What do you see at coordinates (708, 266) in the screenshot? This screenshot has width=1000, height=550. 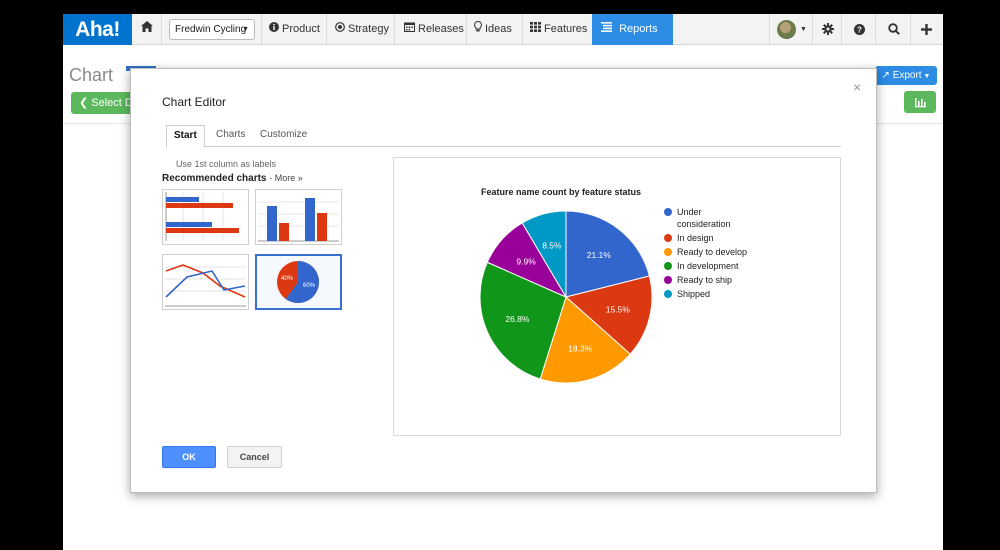 I see `legend-label: In development` at bounding box center [708, 266].